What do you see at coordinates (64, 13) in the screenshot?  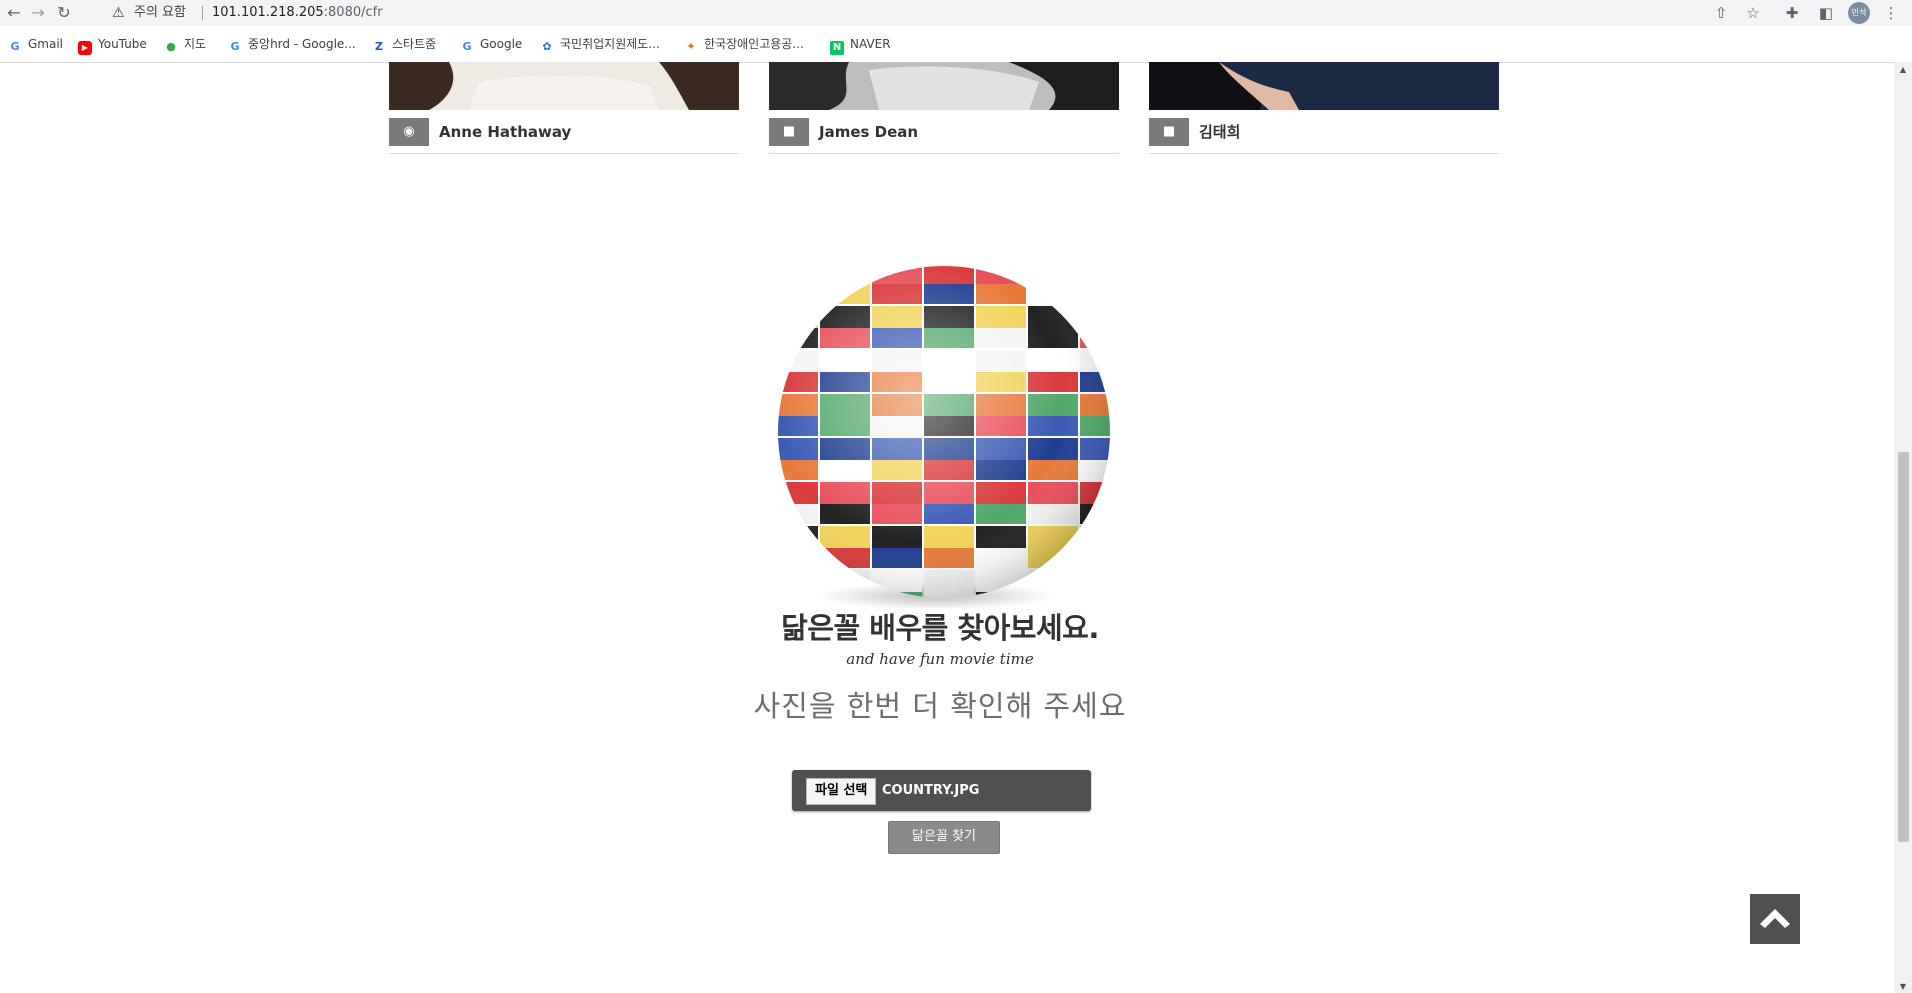 I see `reload-icon: ↻` at bounding box center [64, 13].